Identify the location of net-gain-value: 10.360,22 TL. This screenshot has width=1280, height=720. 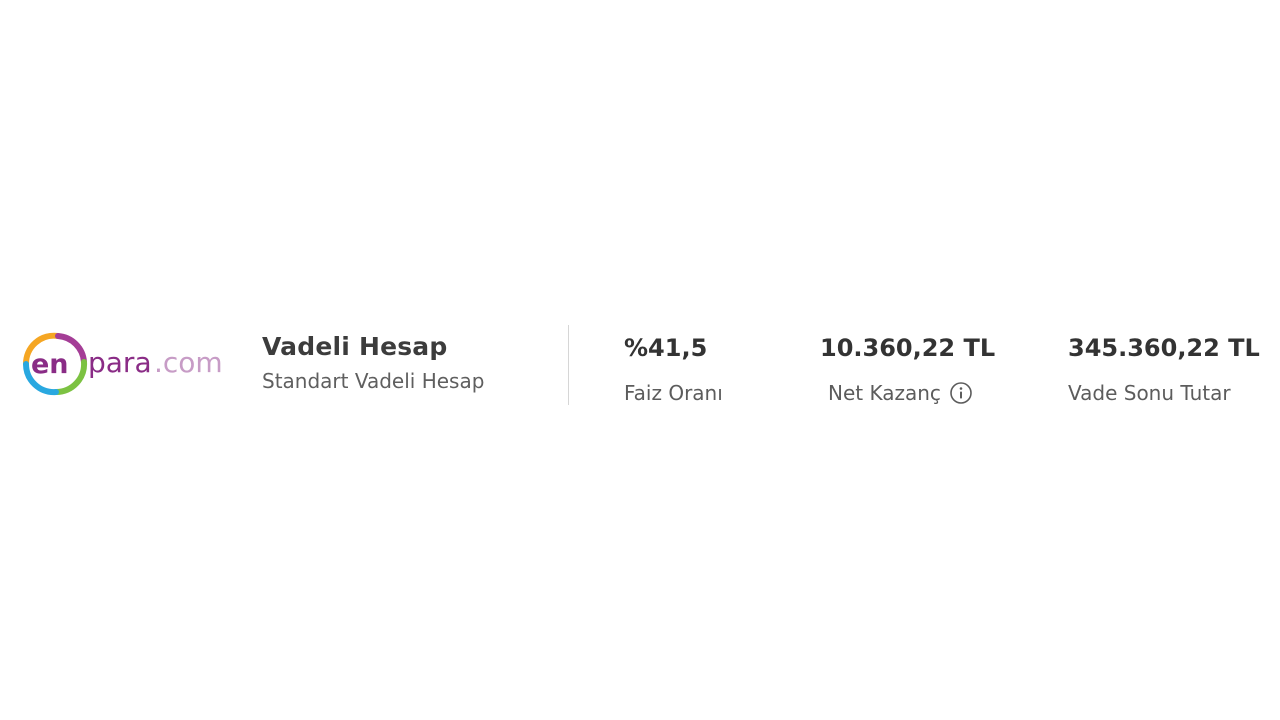
(908, 348).